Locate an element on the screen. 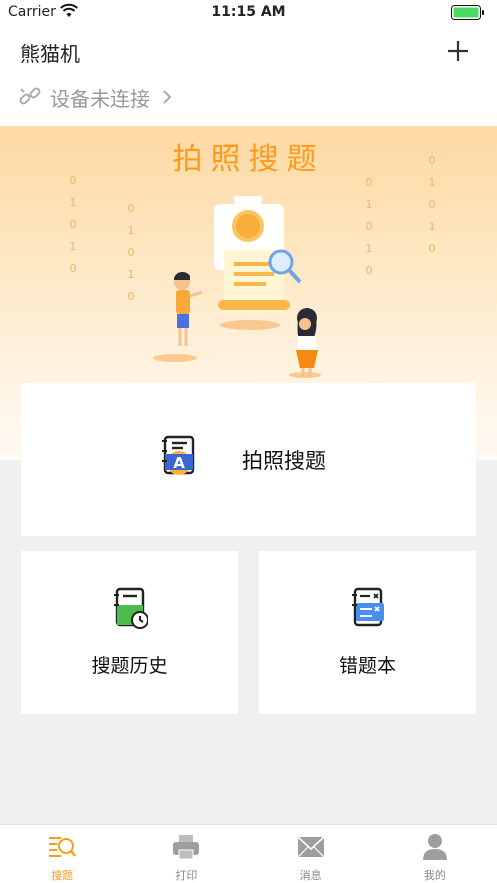 This screenshot has width=497, height=883. book-a-icon: A is located at coordinates (178, 455).